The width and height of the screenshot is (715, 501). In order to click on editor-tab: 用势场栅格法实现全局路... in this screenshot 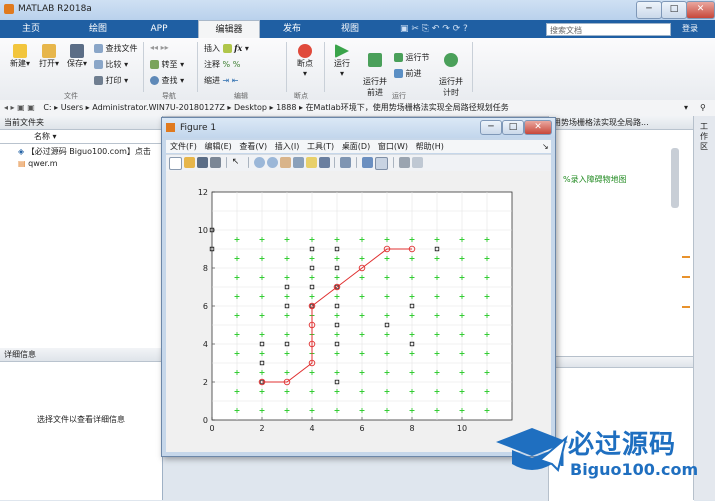, I will do `click(621, 123)`.